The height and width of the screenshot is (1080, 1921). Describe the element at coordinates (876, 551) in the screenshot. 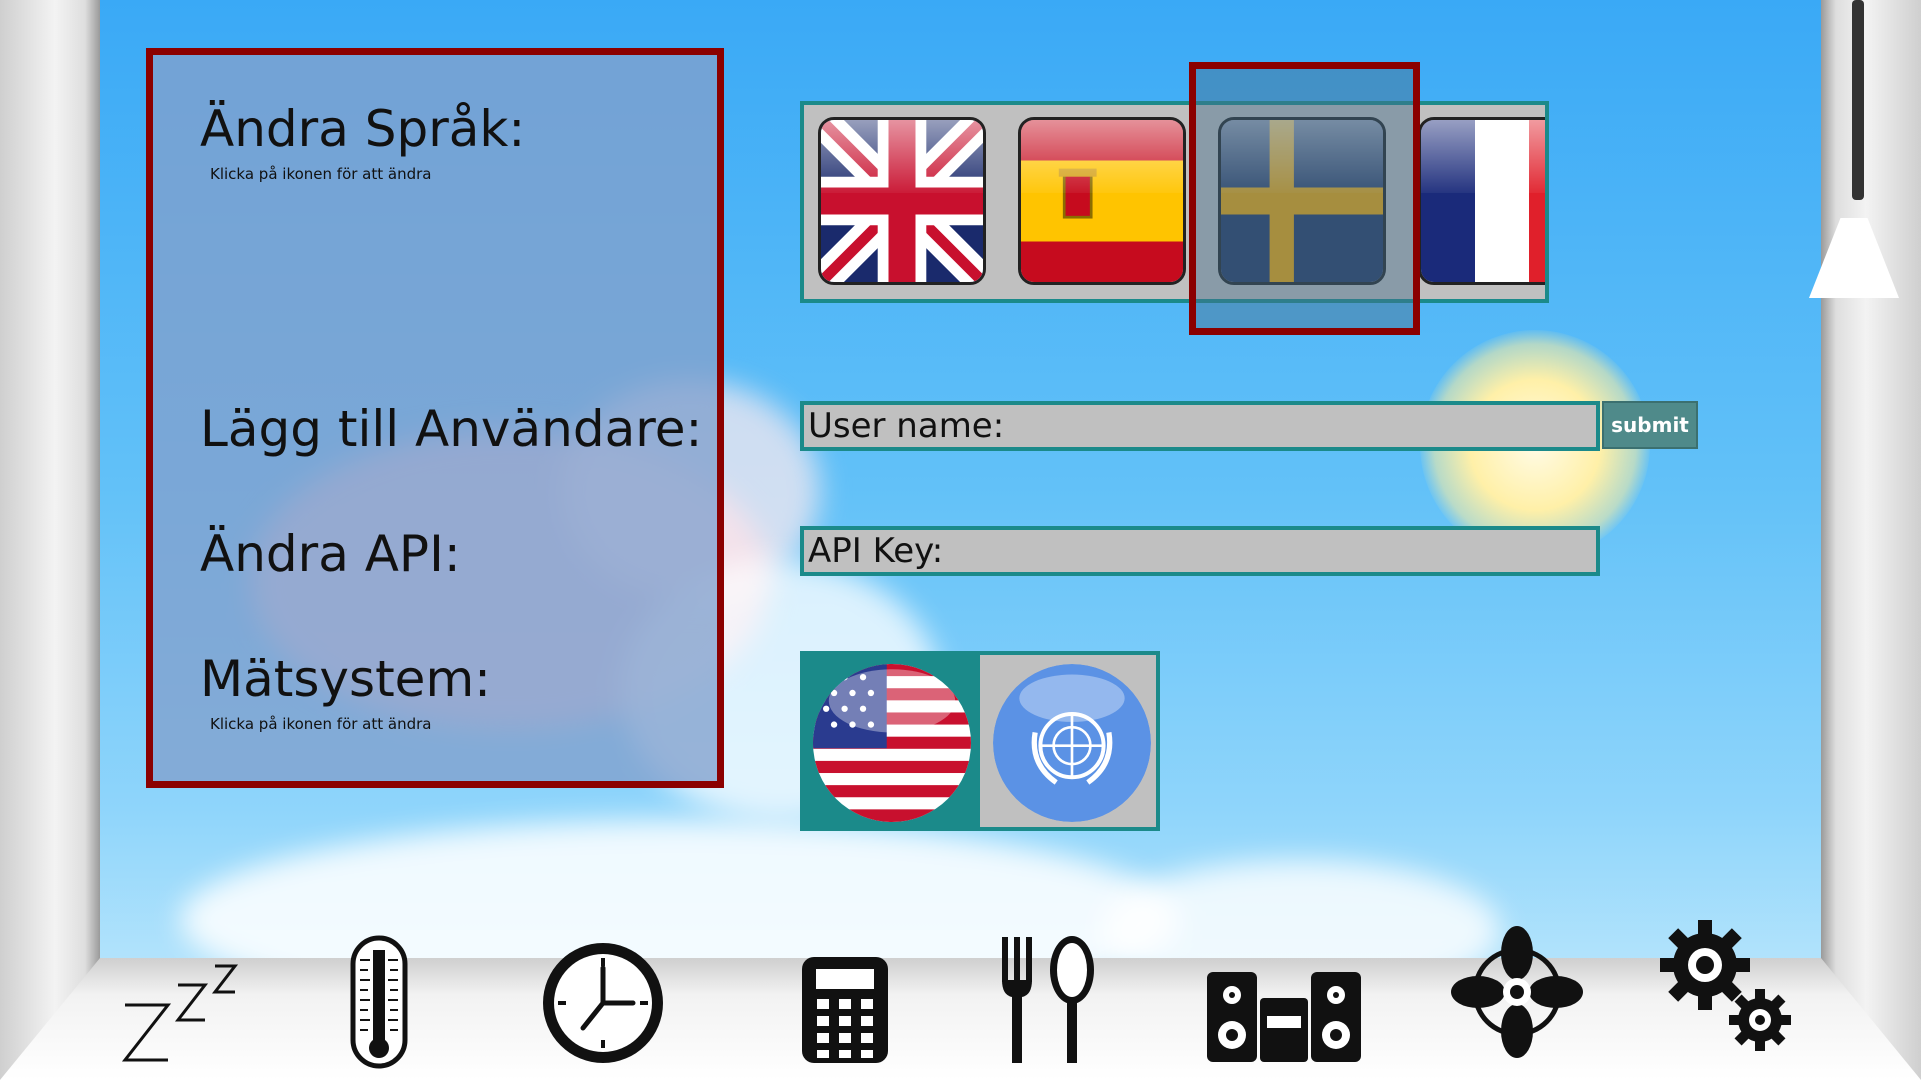

I see `api-key-label: API Key:` at that location.